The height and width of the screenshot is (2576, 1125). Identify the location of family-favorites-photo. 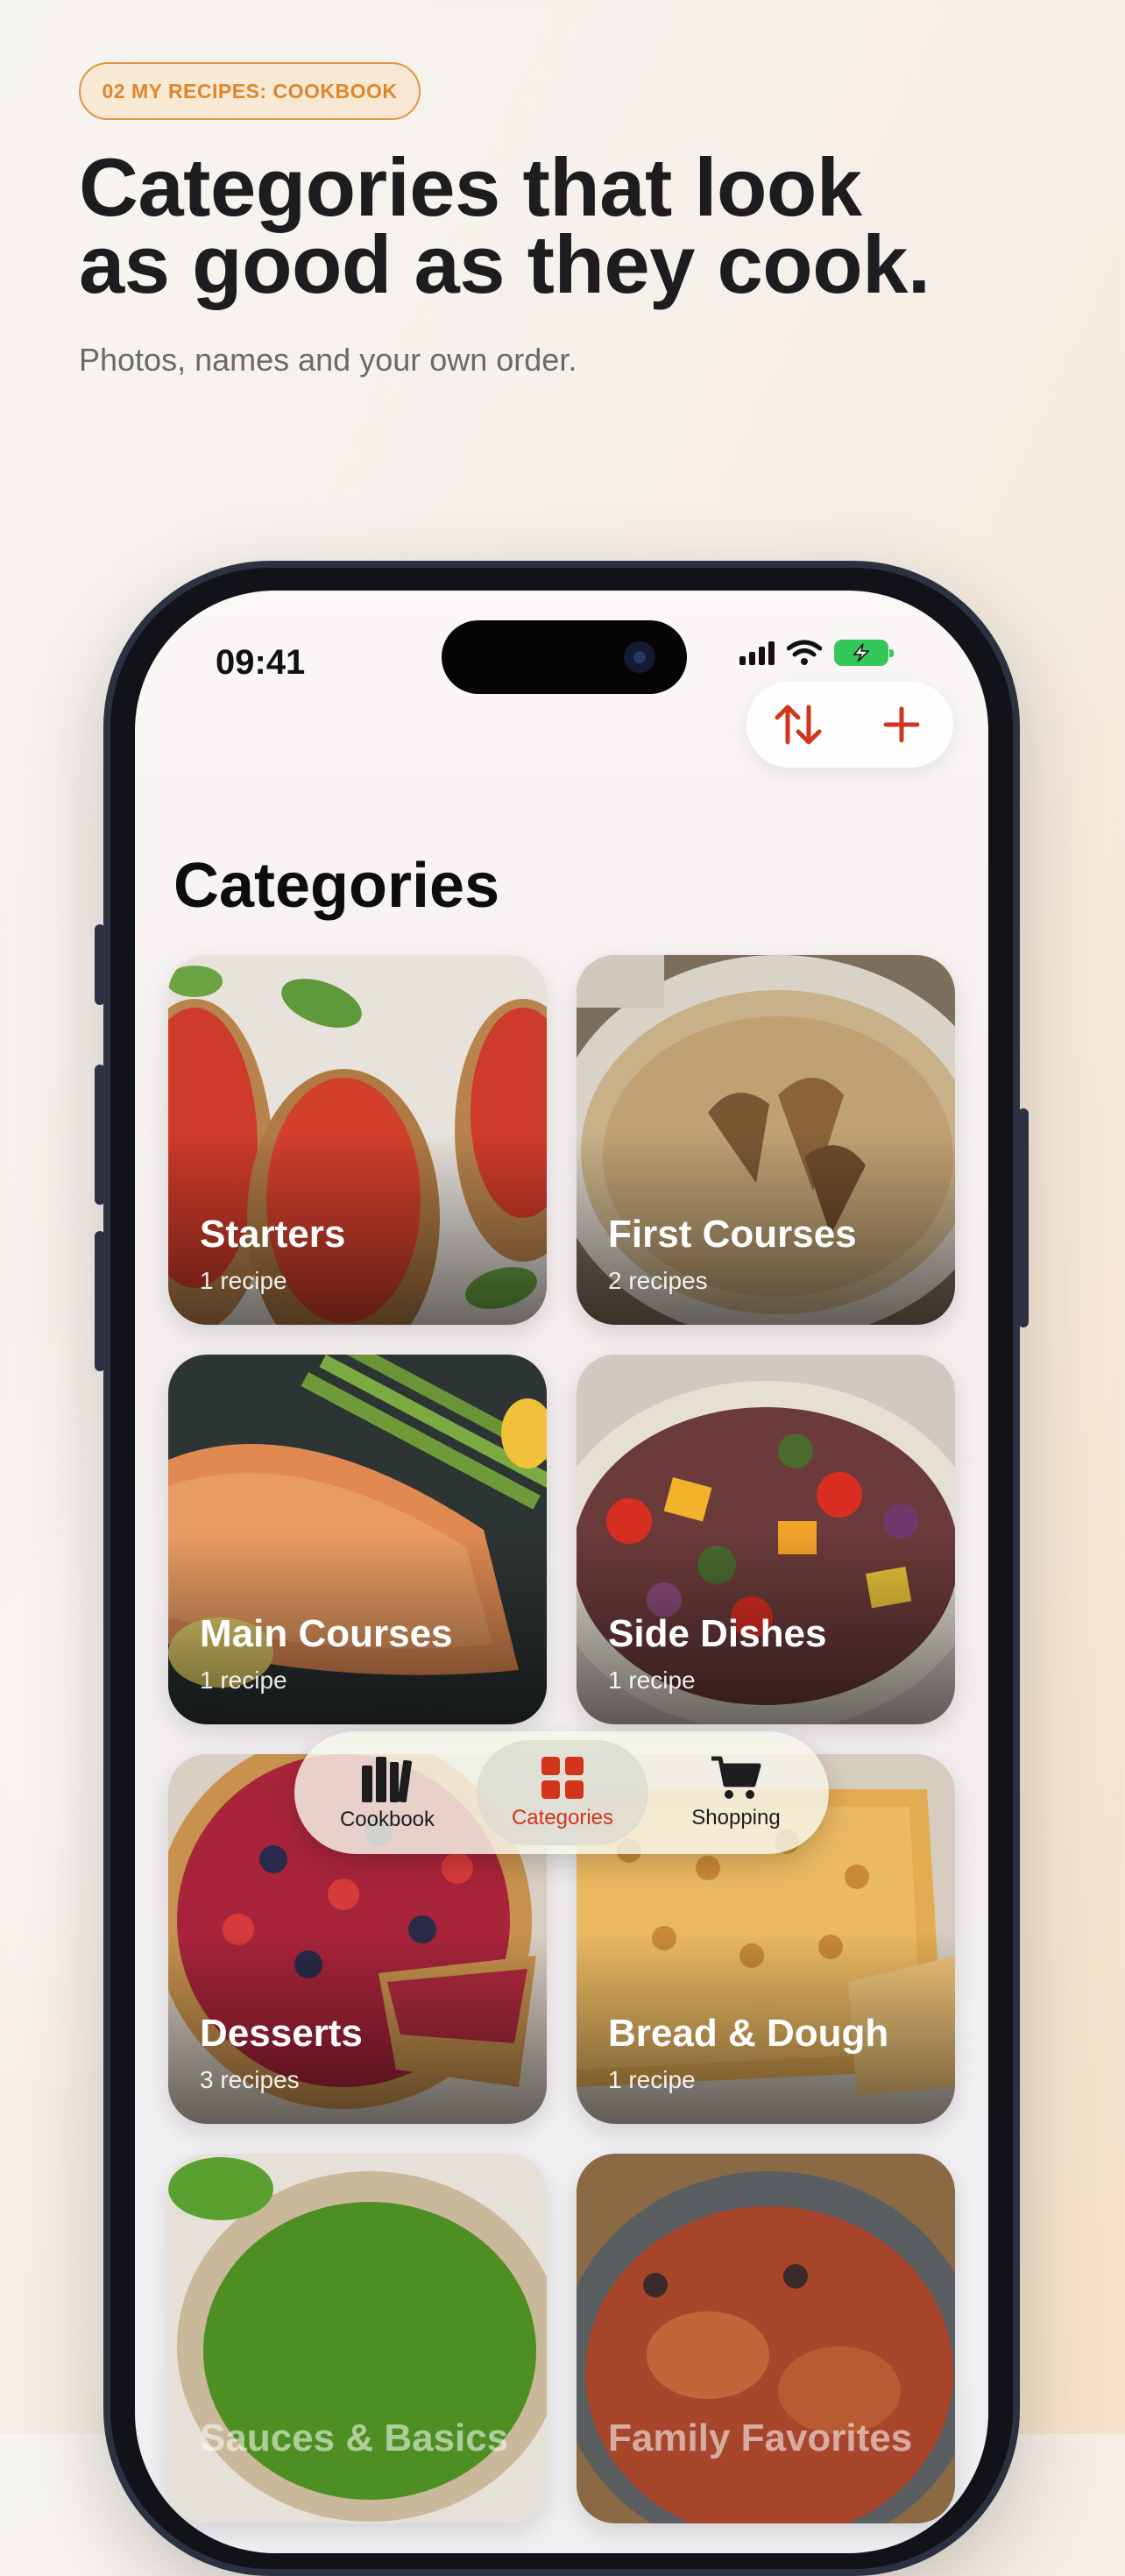
(766, 2338).